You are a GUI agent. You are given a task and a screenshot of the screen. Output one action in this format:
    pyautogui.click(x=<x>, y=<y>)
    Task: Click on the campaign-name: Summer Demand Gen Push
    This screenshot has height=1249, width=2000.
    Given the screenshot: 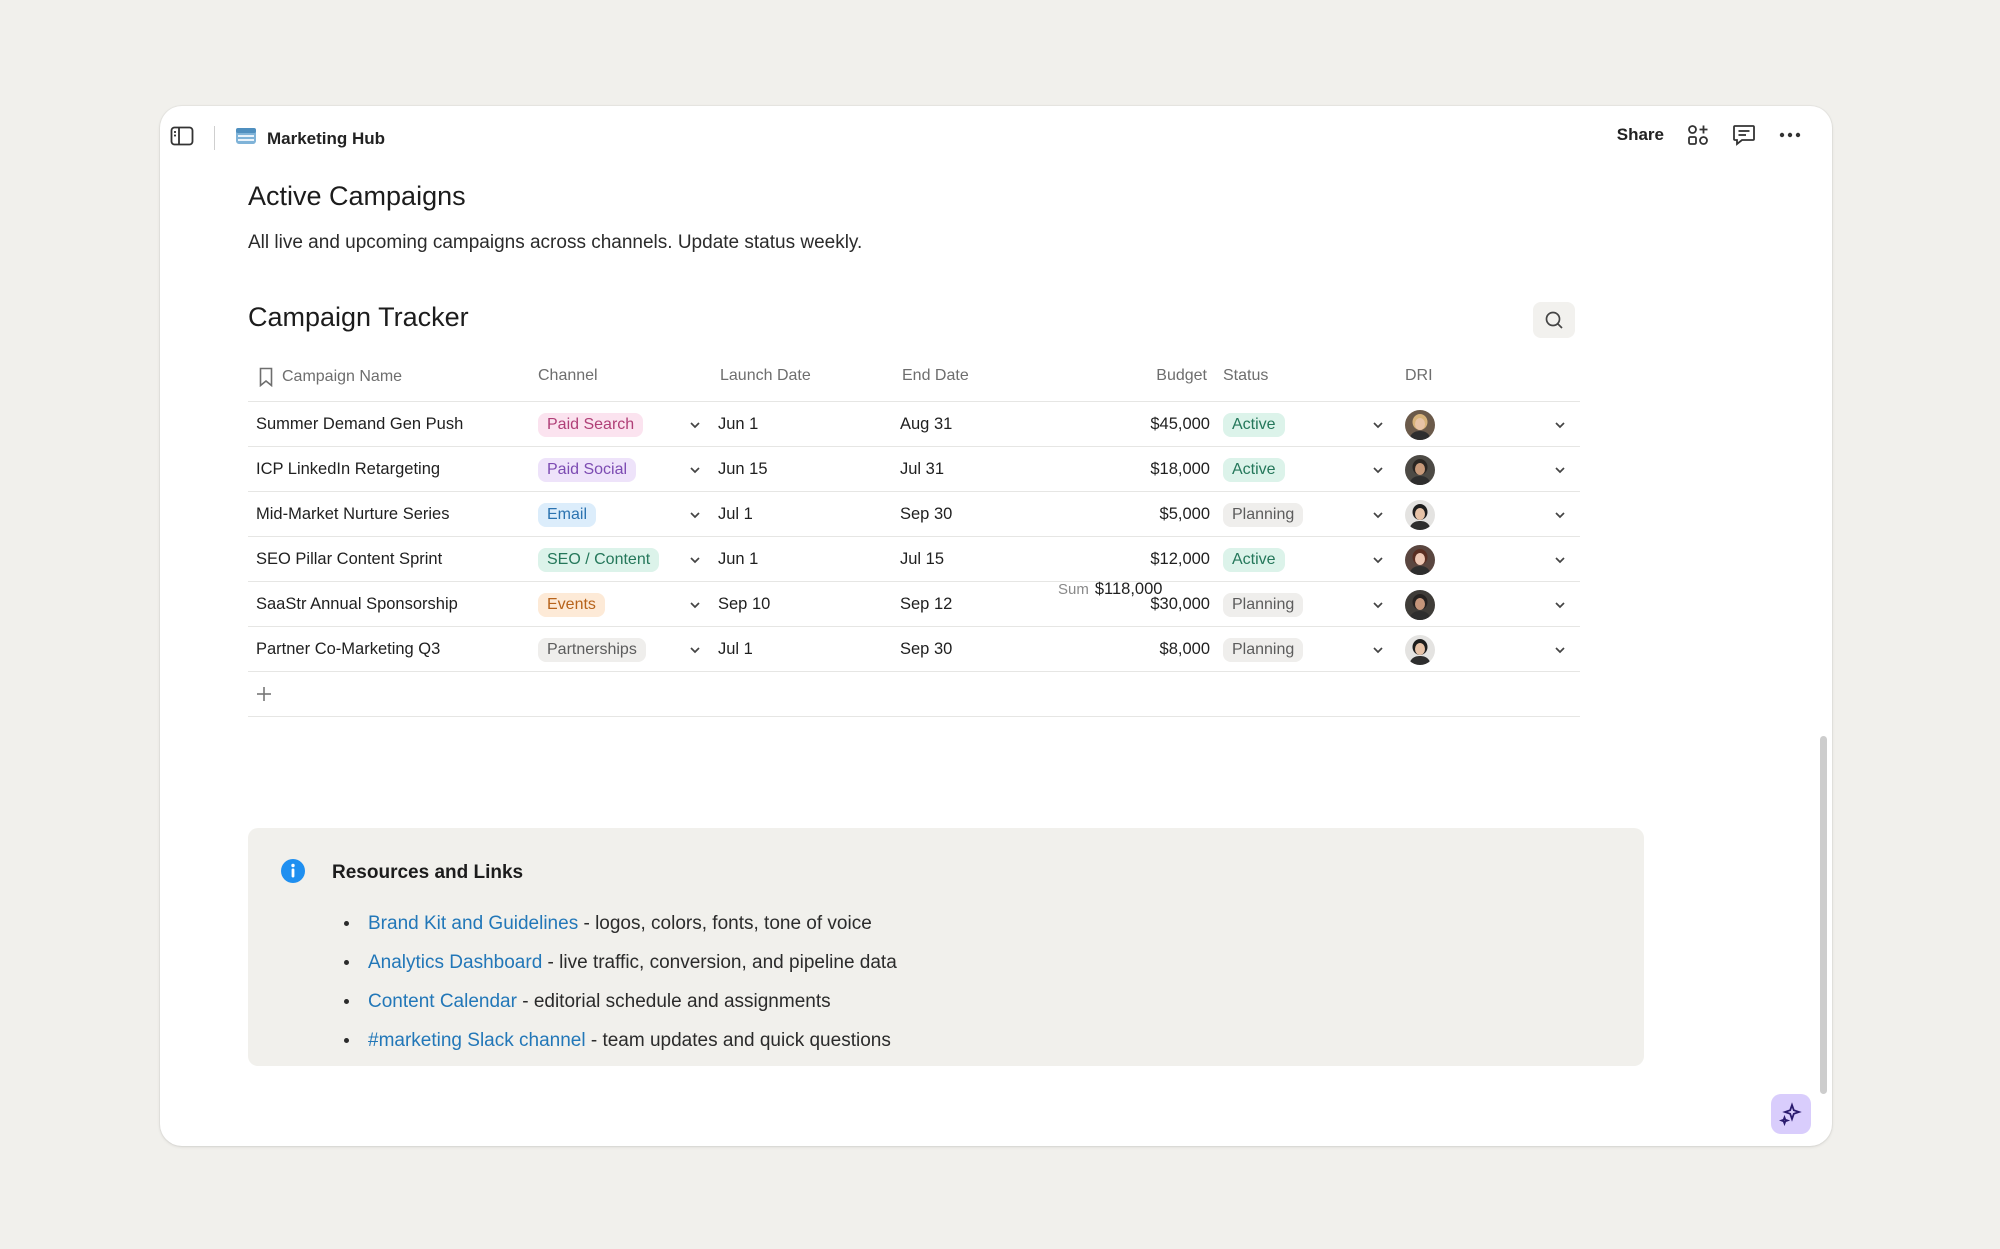 What is the action you would take?
    pyautogui.click(x=359, y=424)
    